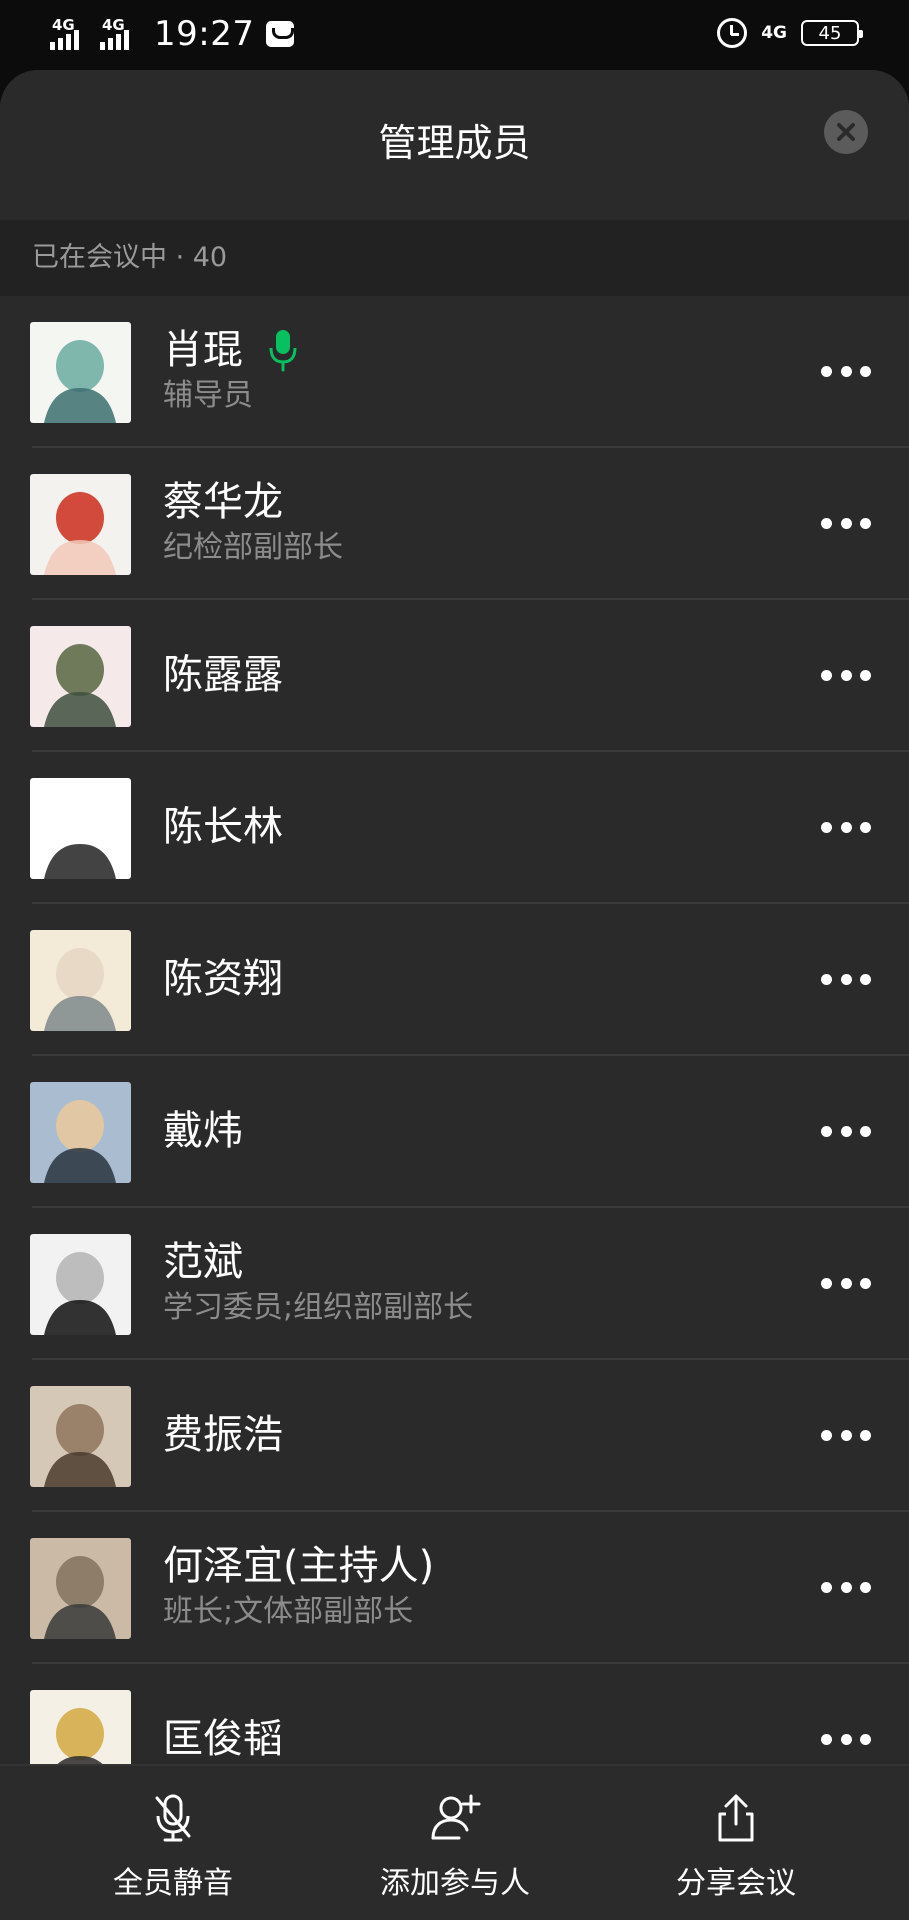 The height and width of the screenshot is (1920, 909). I want to click on add-participant-button: 添加参与人, so click(455, 1843).